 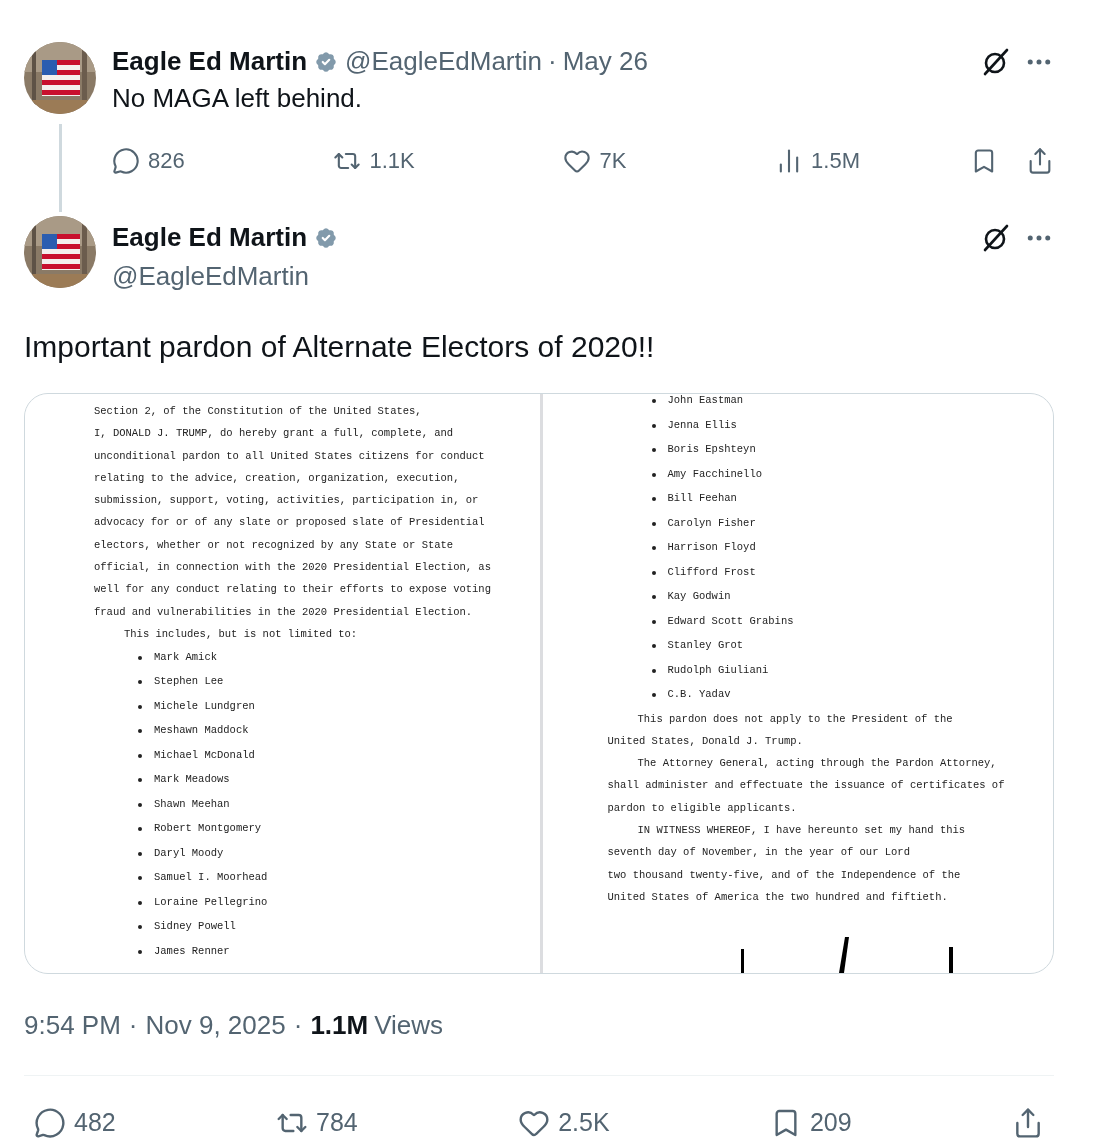 What do you see at coordinates (241, 634) in the screenshot?
I see `document-text: This includes, but is not limited to:` at bounding box center [241, 634].